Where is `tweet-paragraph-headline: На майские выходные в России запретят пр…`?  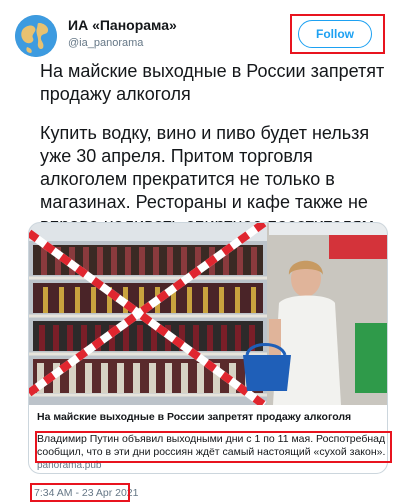
tweet-paragraph-headline: На майские выходные в России запретят пр… is located at coordinates (212, 82).